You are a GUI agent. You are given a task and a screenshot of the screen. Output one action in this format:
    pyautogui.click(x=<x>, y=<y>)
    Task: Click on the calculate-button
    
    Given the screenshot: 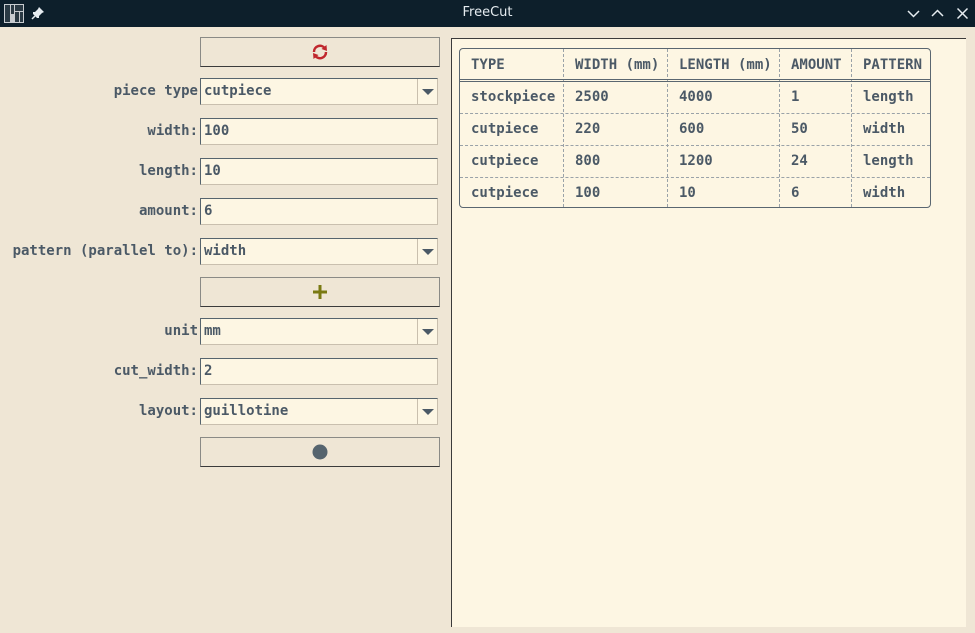 What is the action you would take?
    pyautogui.click(x=320, y=452)
    